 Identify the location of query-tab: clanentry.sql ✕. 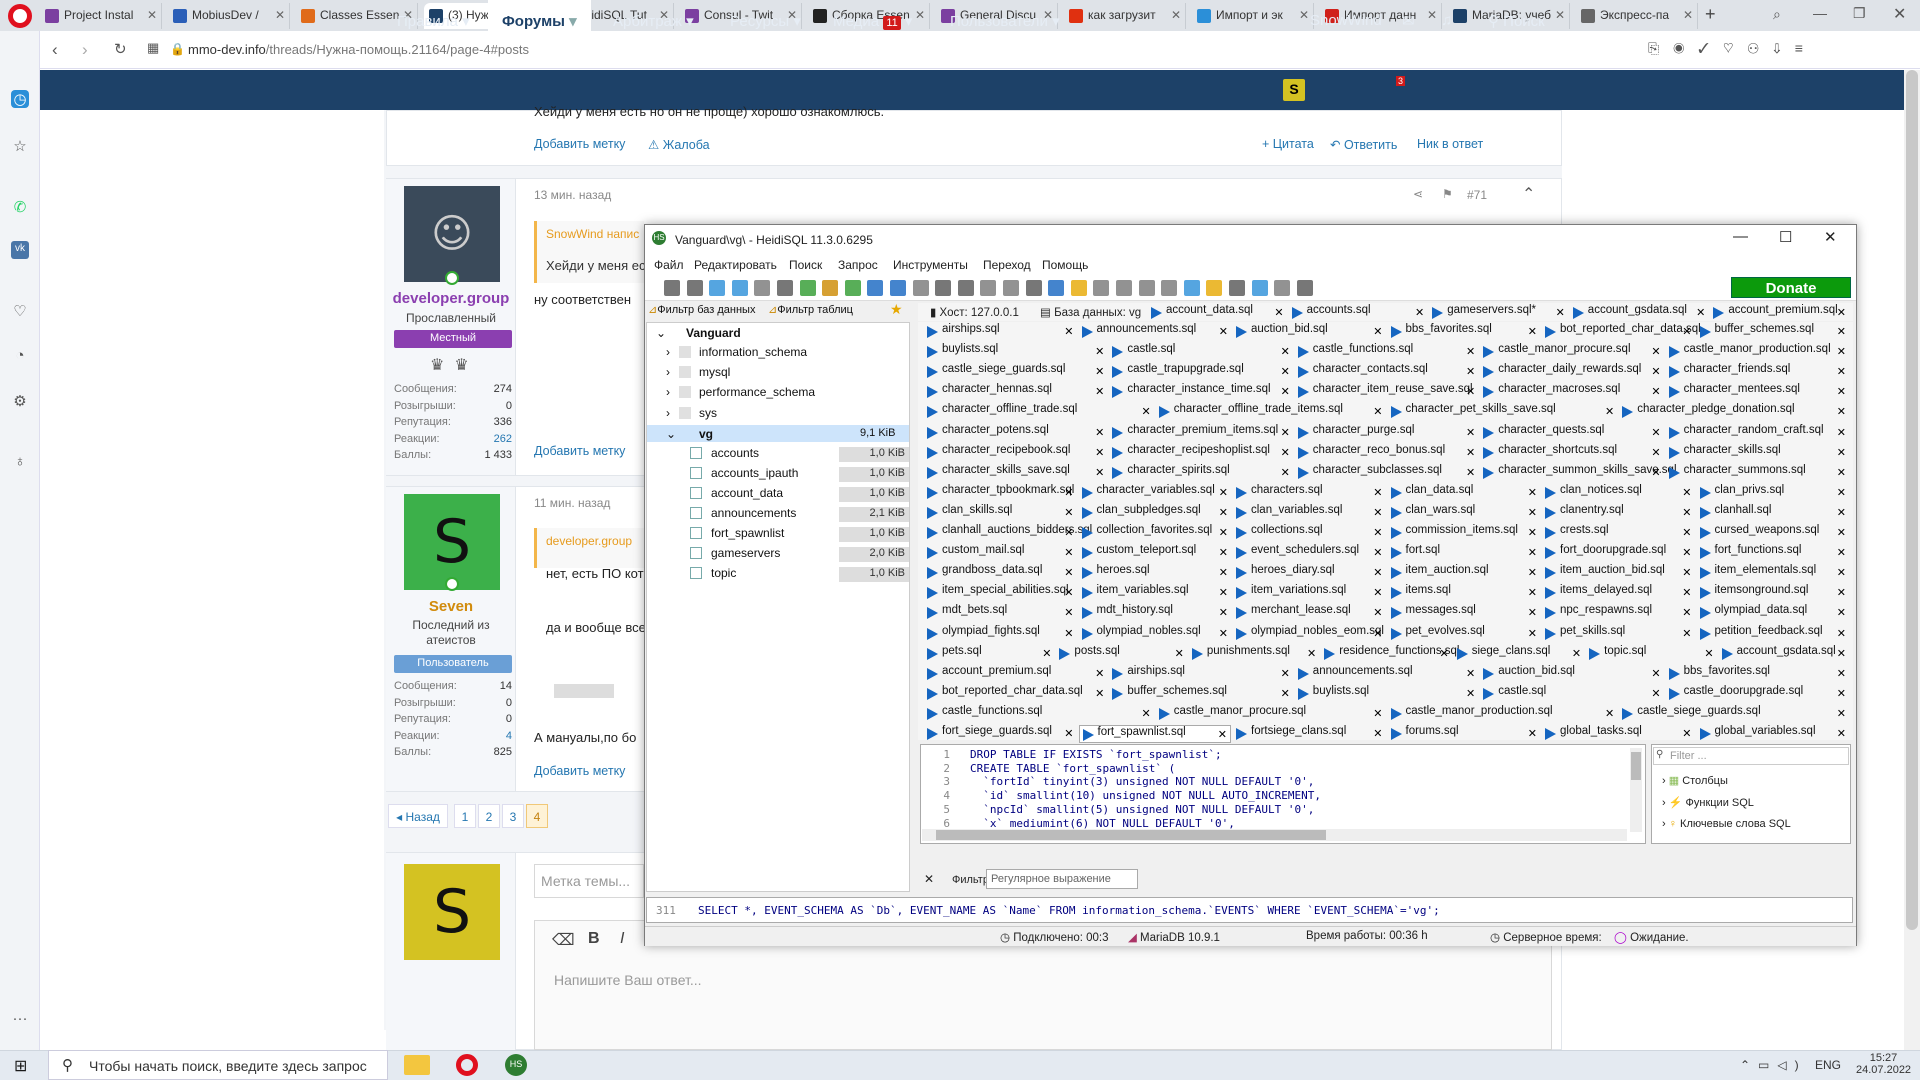
(1618, 513).